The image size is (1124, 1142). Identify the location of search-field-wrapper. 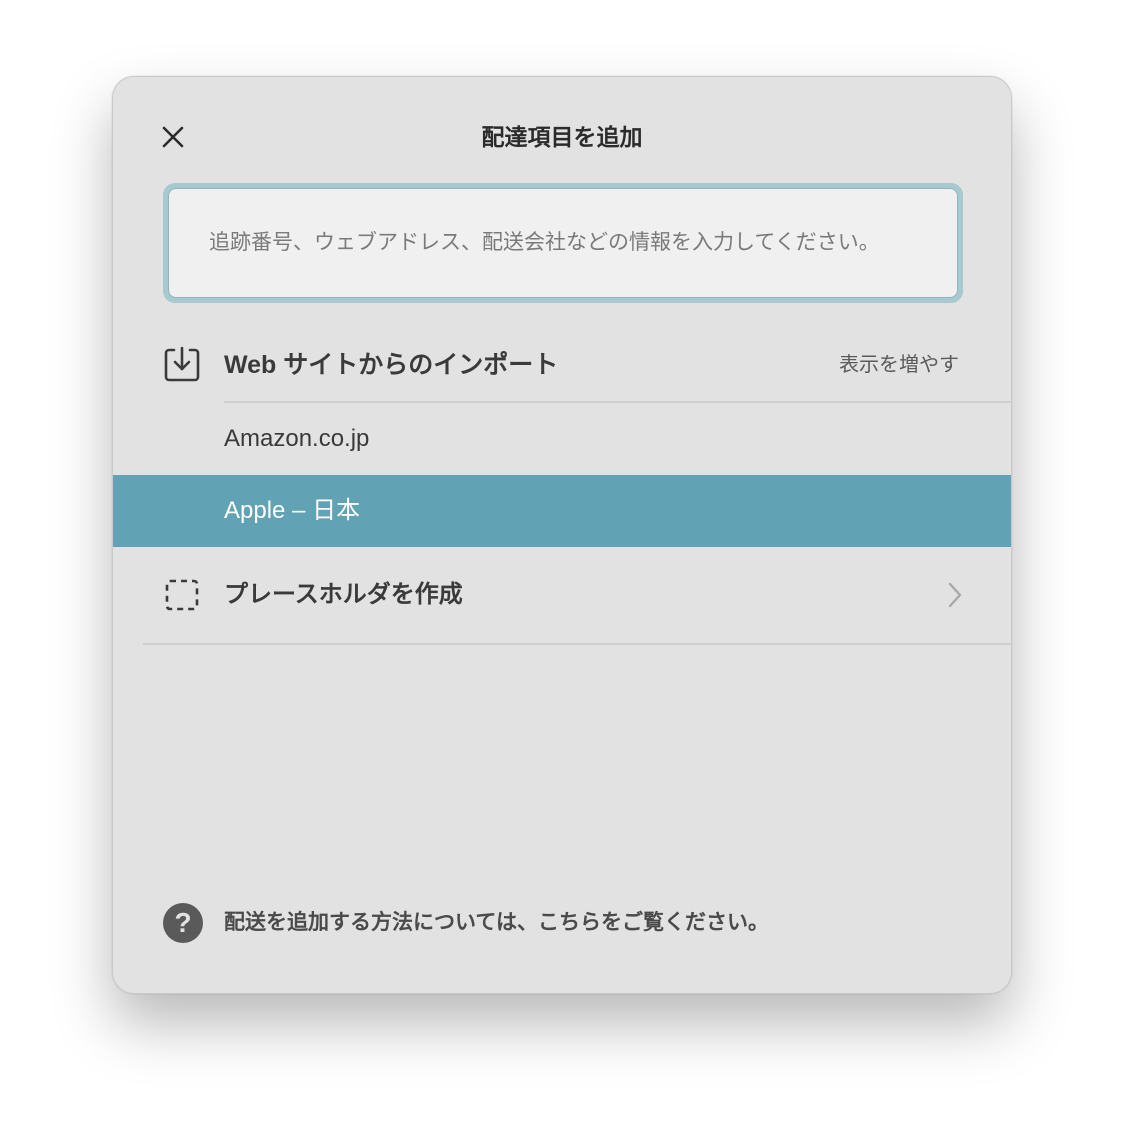
(563, 243).